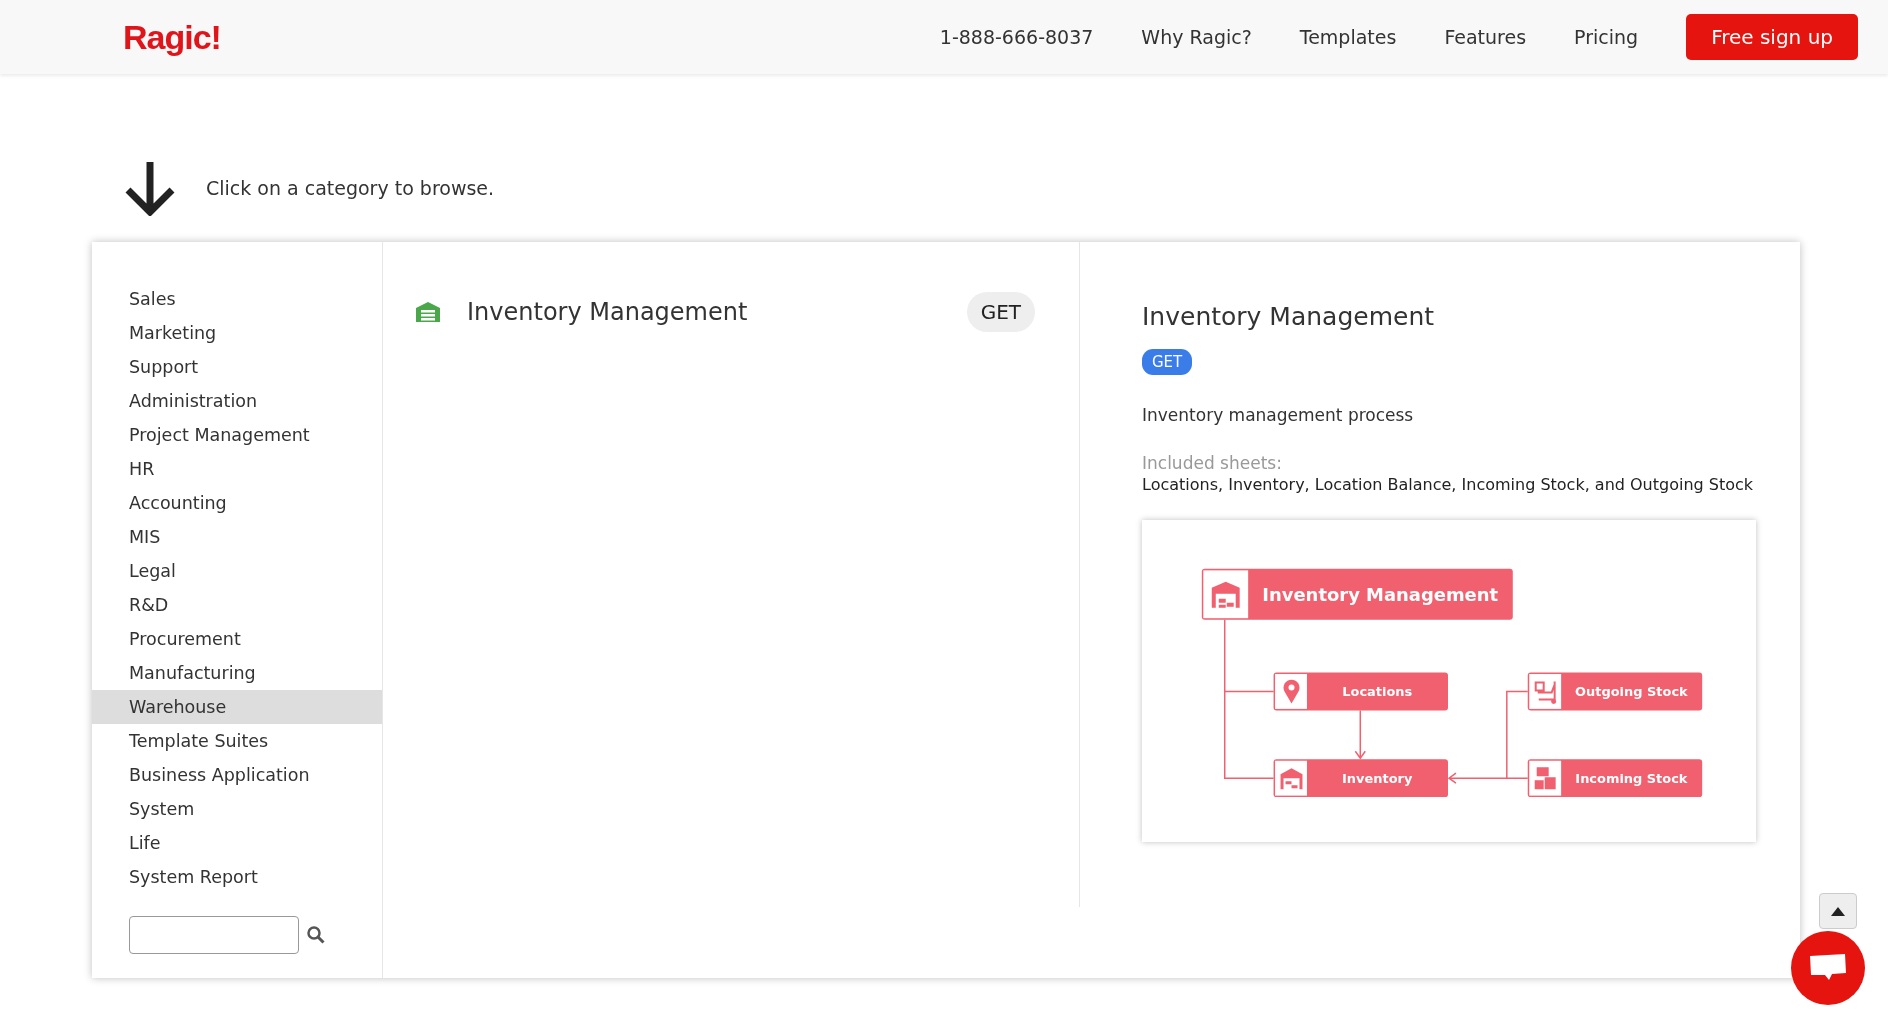  What do you see at coordinates (1016, 37) in the screenshot?
I see `nav-link: 1-888-666-8037` at bounding box center [1016, 37].